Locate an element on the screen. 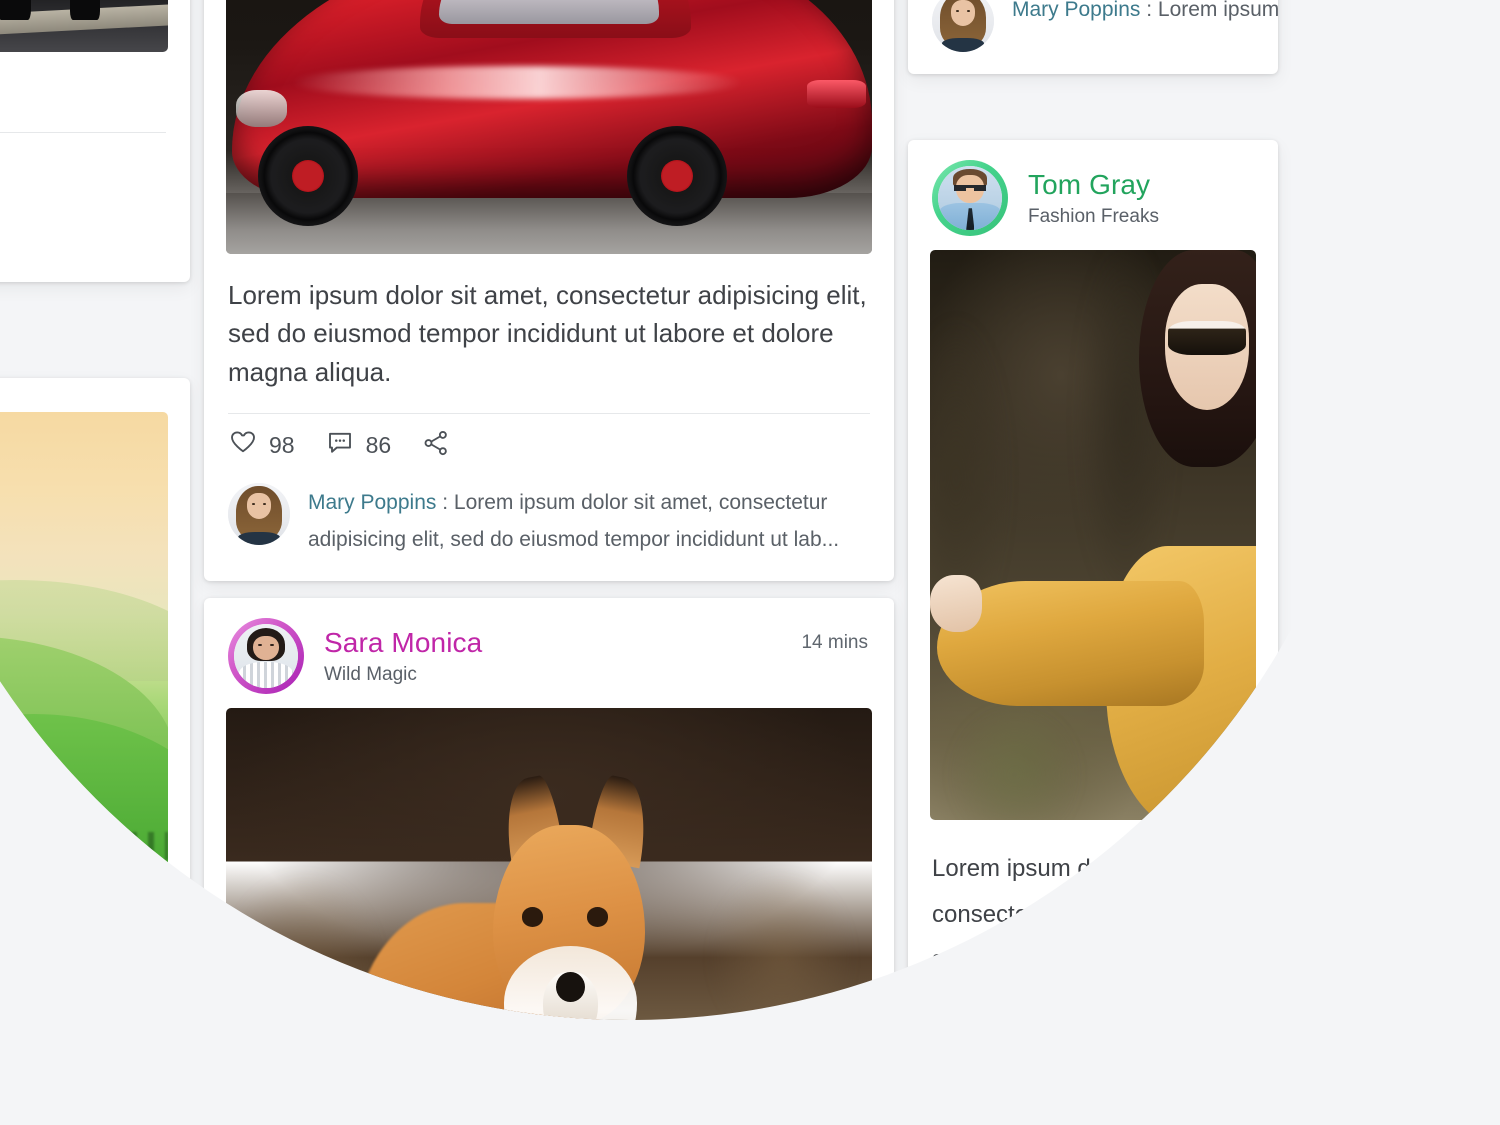 This screenshot has height=1125, width=1500. avatar-glasses is located at coordinates (970, 188).